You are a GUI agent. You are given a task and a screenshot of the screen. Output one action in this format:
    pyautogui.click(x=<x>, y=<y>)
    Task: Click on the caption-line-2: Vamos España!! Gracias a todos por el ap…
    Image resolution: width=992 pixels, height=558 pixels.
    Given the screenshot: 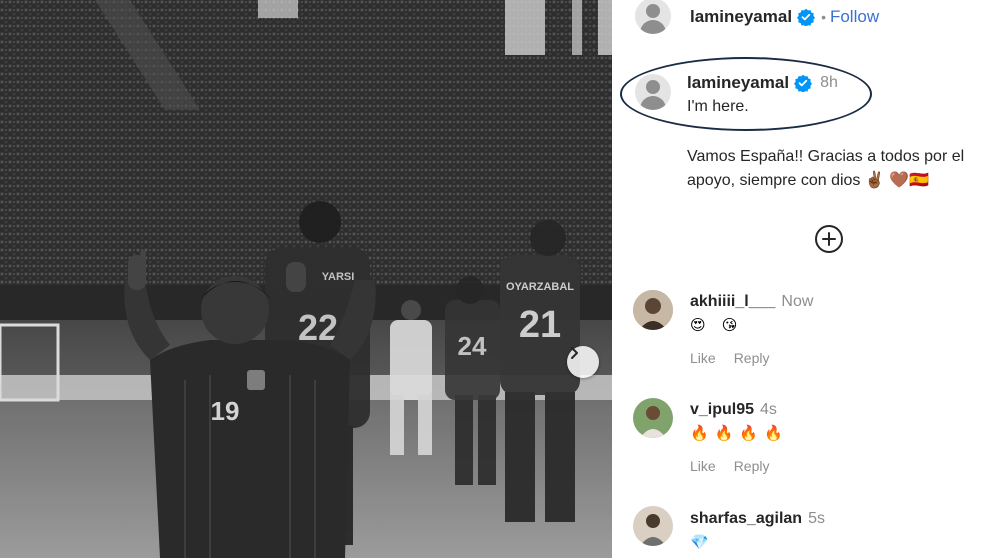 What is the action you would take?
    pyautogui.click(x=826, y=168)
    